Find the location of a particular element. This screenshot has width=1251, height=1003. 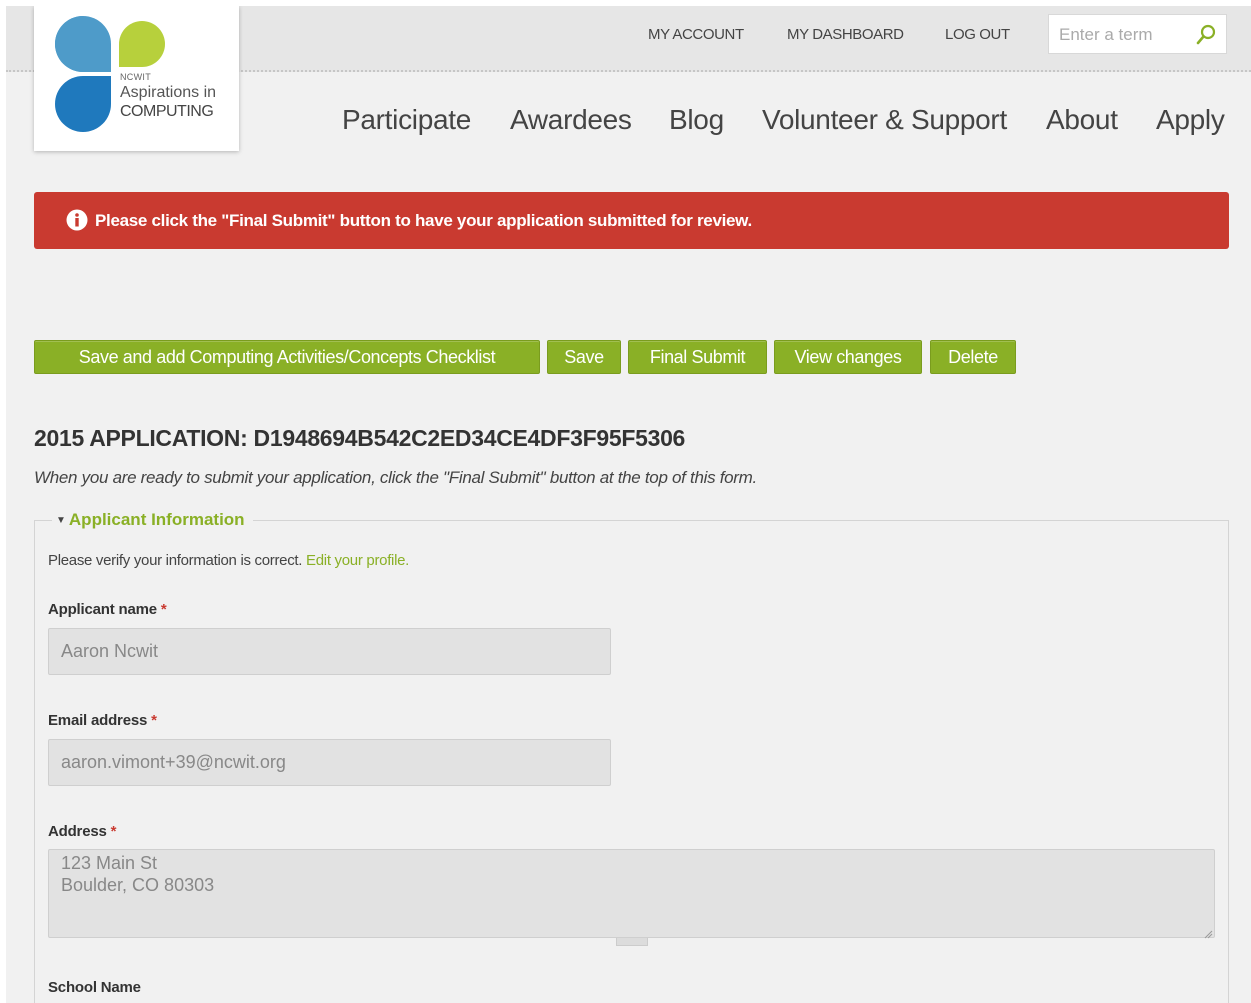

email-address-label: Email address * is located at coordinates (102, 720).